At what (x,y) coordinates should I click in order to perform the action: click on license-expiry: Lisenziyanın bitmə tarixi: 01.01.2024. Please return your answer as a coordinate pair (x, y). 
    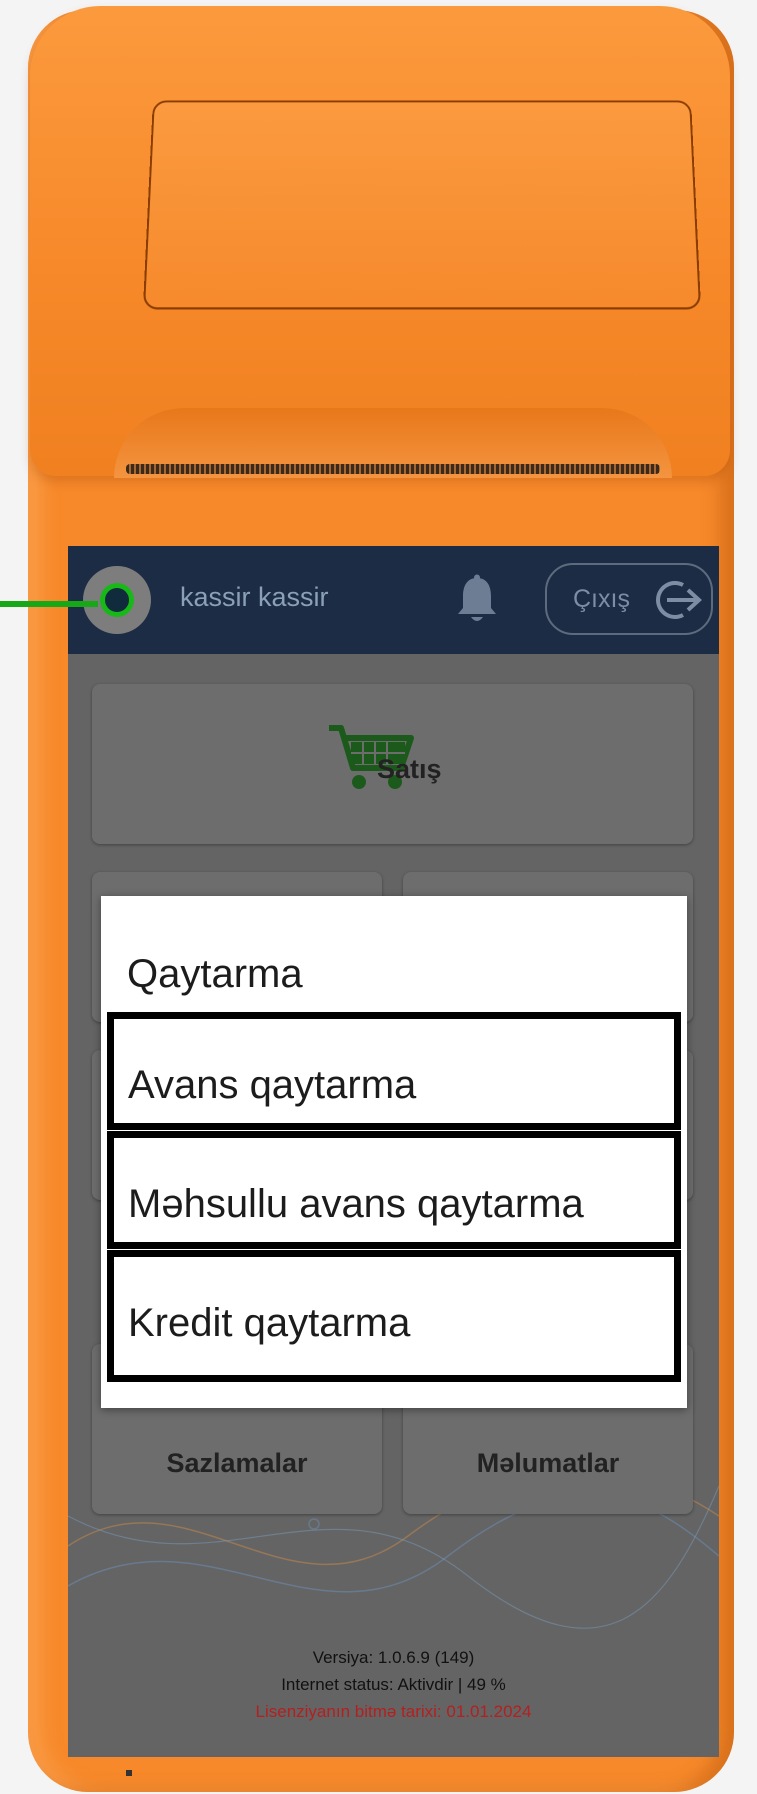
    Looking at the image, I should click on (393, 1711).